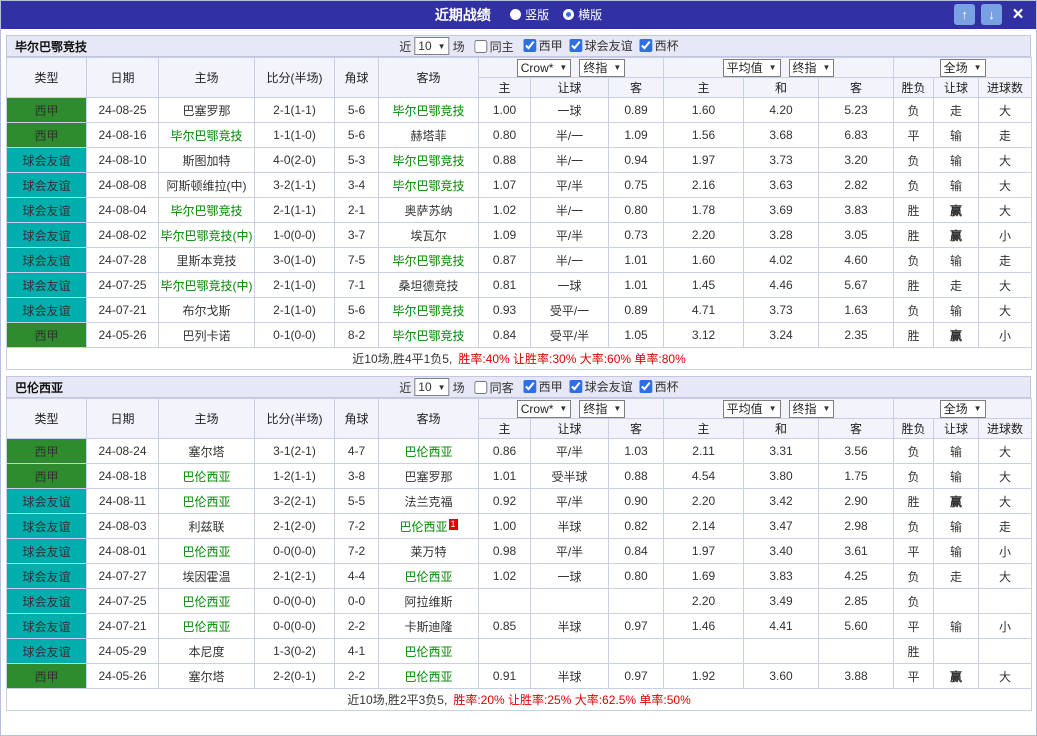  I want to click on corner-cell: 2-2, so click(356, 626).